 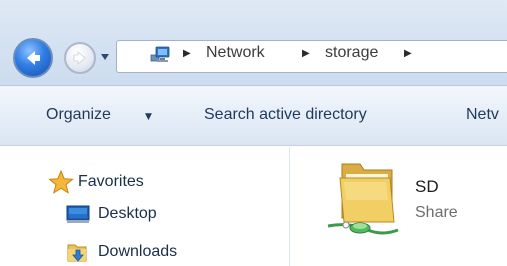 What do you see at coordinates (127, 213) in the screenshot?
I see `nav-item-label: Desktop` at bounding box center [127, 213].